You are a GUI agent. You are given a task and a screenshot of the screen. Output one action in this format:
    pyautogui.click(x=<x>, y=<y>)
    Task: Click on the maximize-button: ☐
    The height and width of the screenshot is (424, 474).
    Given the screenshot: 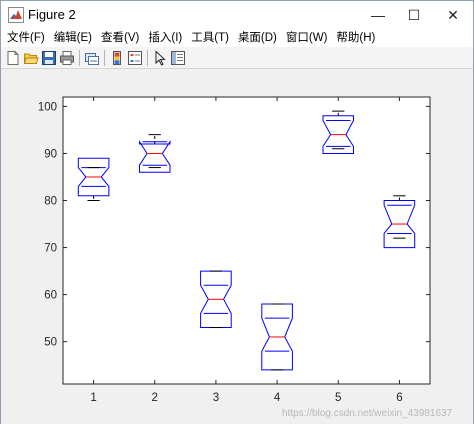 What is the action you would take?
    pyautogui.click(x=414, y=15)
    